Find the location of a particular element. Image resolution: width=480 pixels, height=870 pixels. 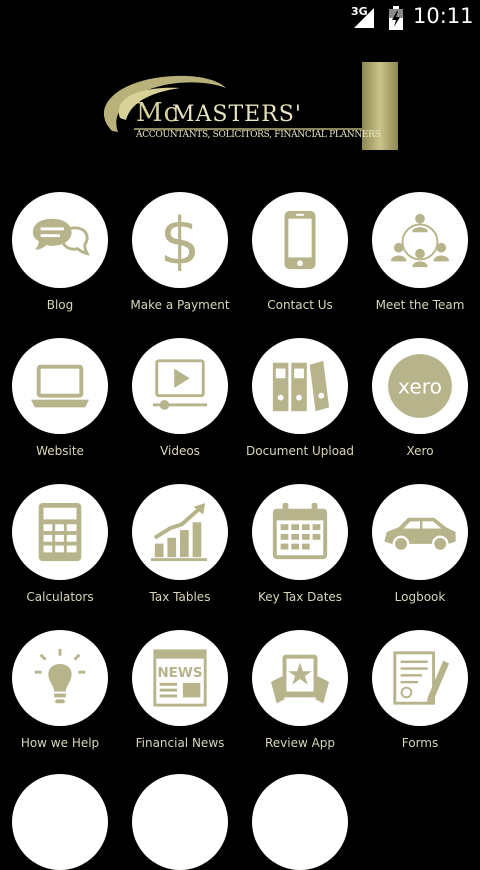

tile-make-a-payment: $ Make a Payment is located at coordinates (180, 265).